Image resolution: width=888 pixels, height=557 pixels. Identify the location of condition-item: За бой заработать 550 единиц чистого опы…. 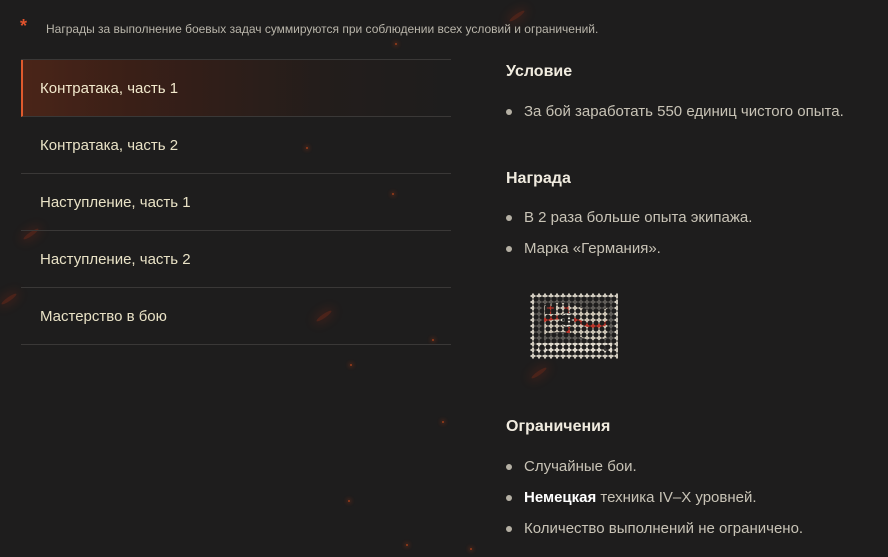
(675, 111).